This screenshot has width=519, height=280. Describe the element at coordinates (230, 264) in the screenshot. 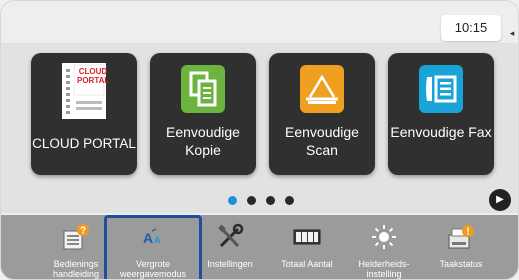

I see `dock-label: Instellingen` at that location.